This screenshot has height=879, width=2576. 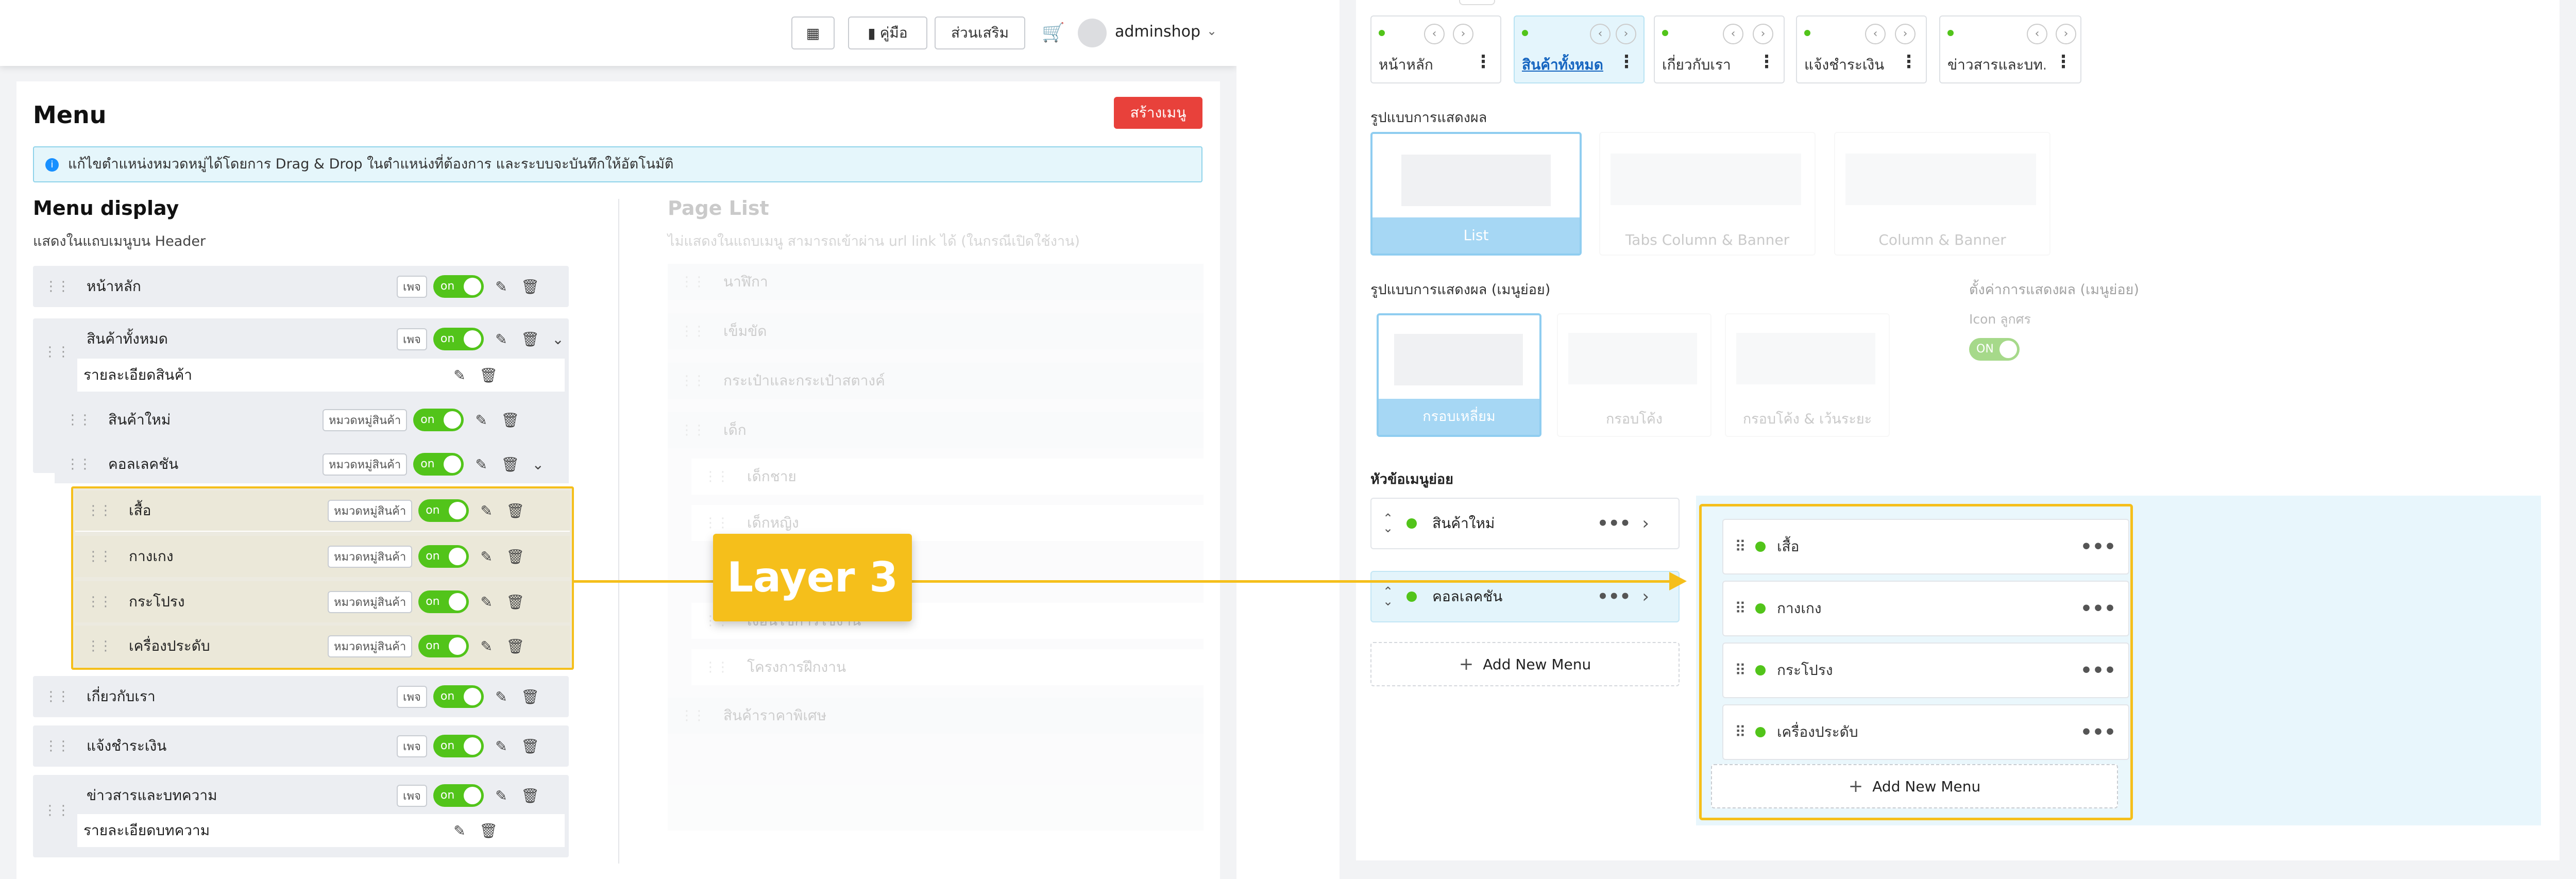 I want to click on menu-item: ⋮⋮ หน้าหลัก เพจ on ✎ 🗑, so click(x=301, y=287).